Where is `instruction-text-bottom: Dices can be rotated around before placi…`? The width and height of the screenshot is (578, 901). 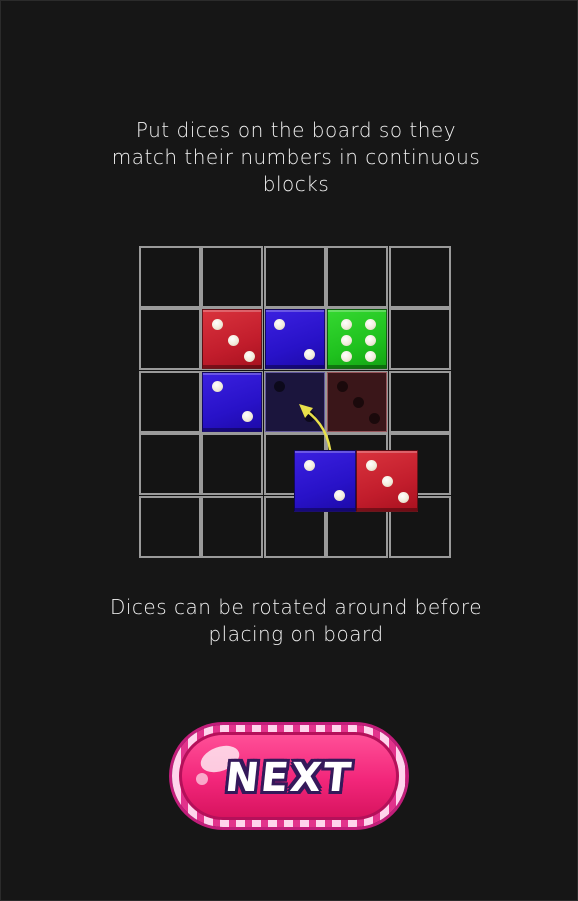 instruction-text-bottom: Dices can be rotated around before placi… is located at coordinates (296, 620).